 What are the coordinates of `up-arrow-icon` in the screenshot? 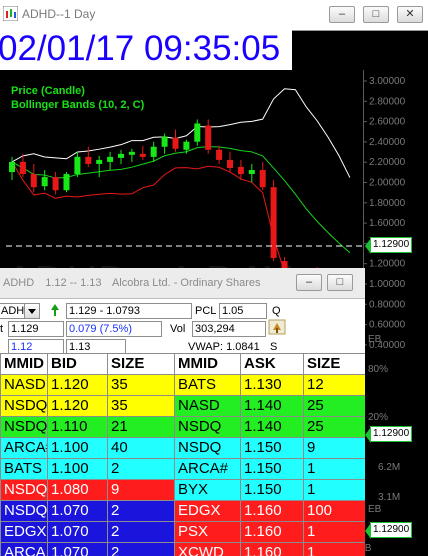 It's located at (55, 310).